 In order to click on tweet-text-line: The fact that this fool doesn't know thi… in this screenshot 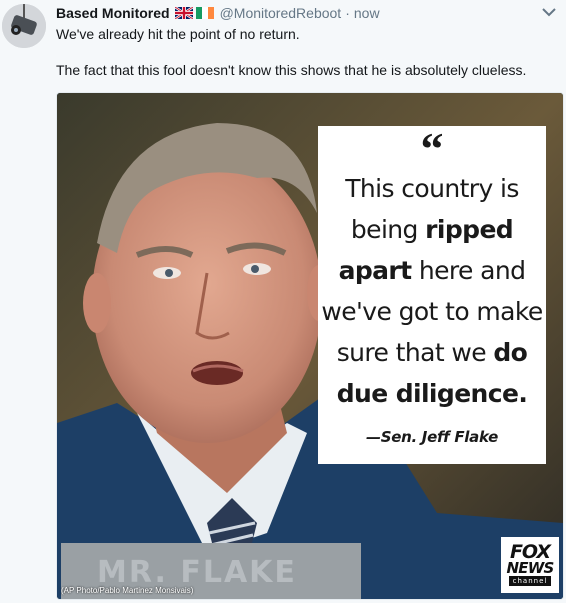, I will do `click(291, 70)`.